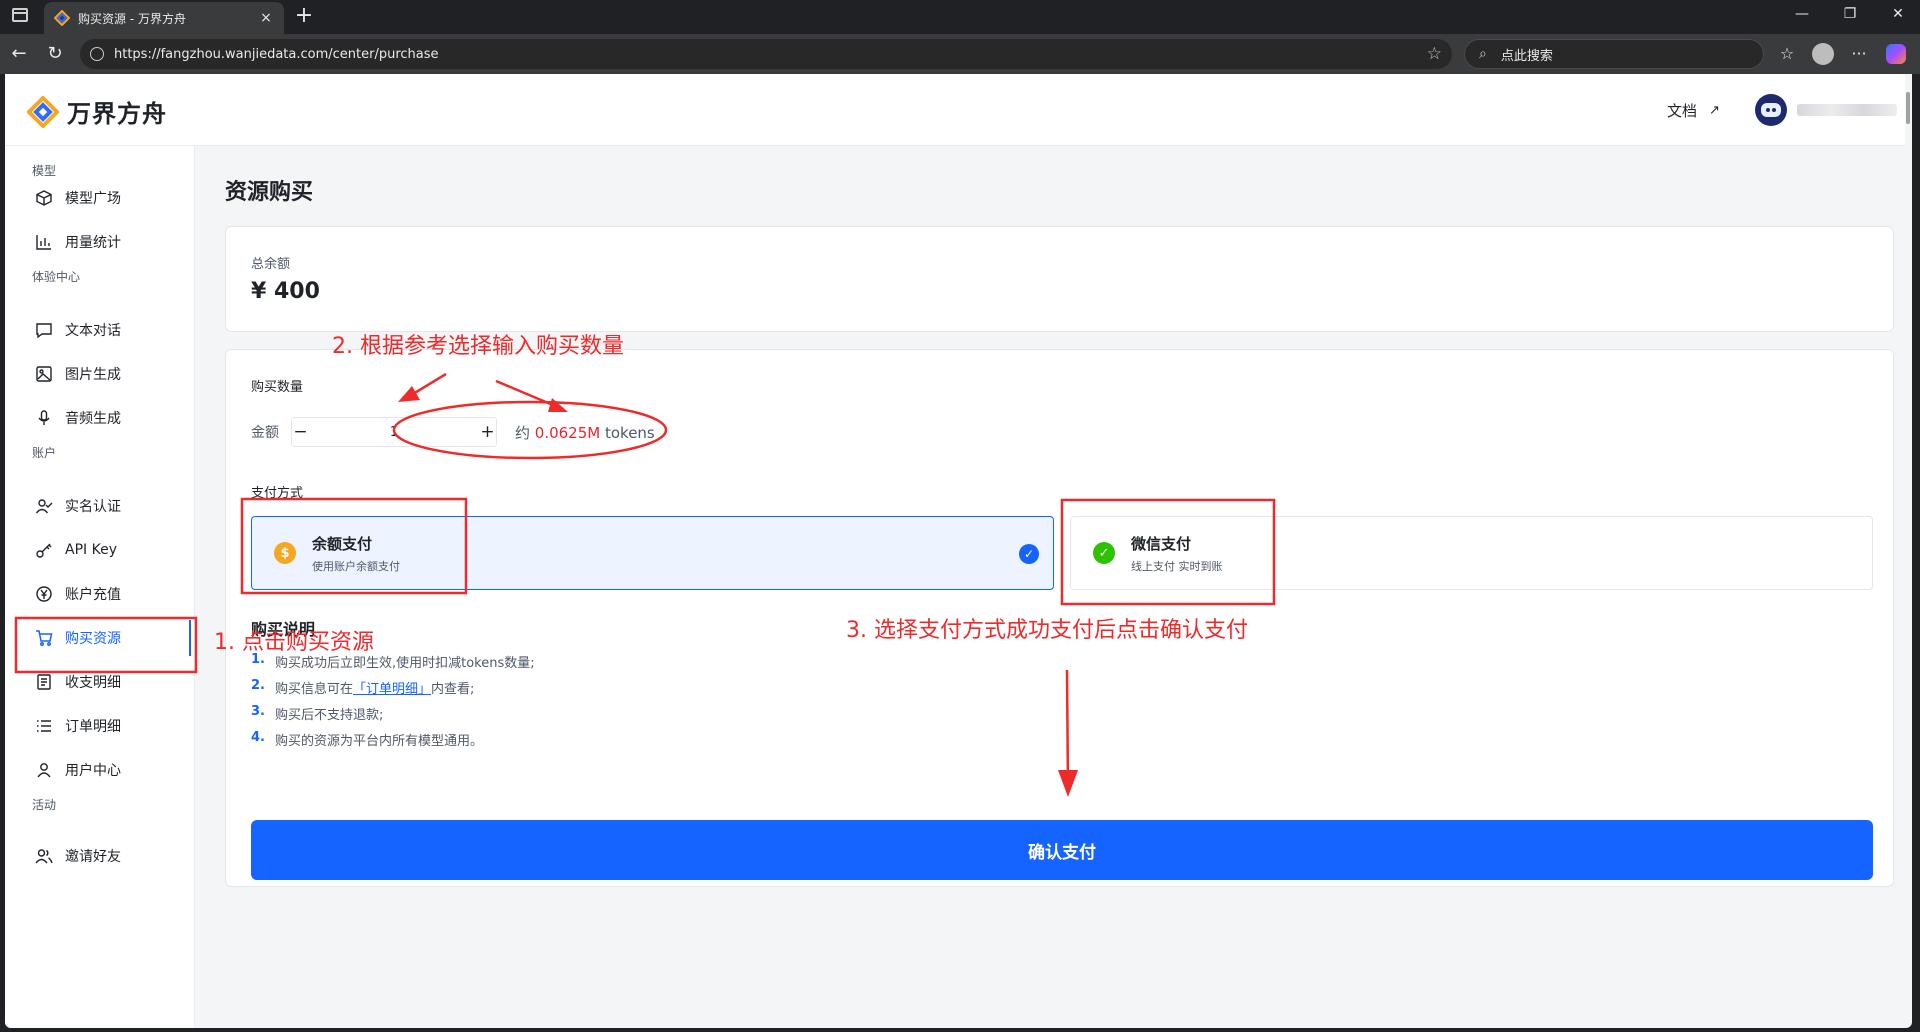 The width and height of the screenshot is (1920, 1032). Describe the element at coordinates (277, 387) in the screenshot. I see `quantity-label: 购买数量` at that location.